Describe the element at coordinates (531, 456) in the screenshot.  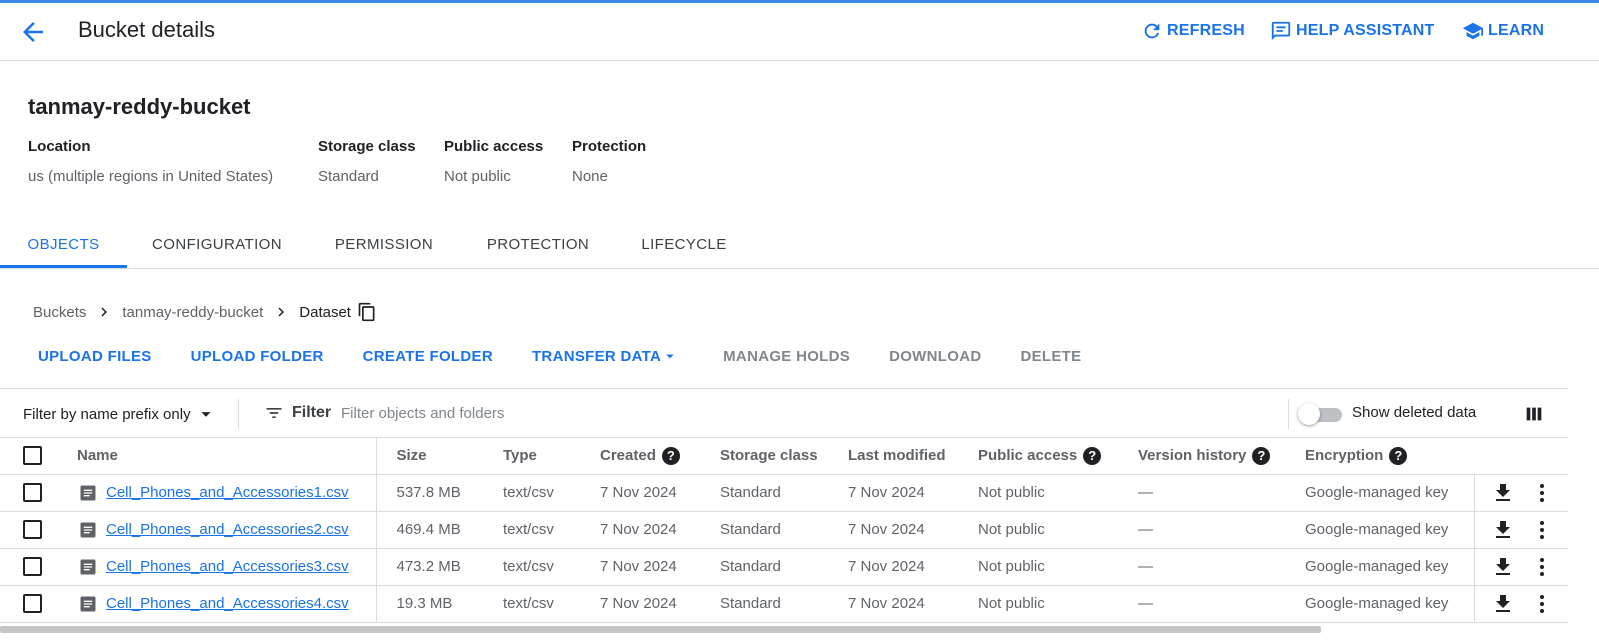
I see `col-type: Type` at that location.